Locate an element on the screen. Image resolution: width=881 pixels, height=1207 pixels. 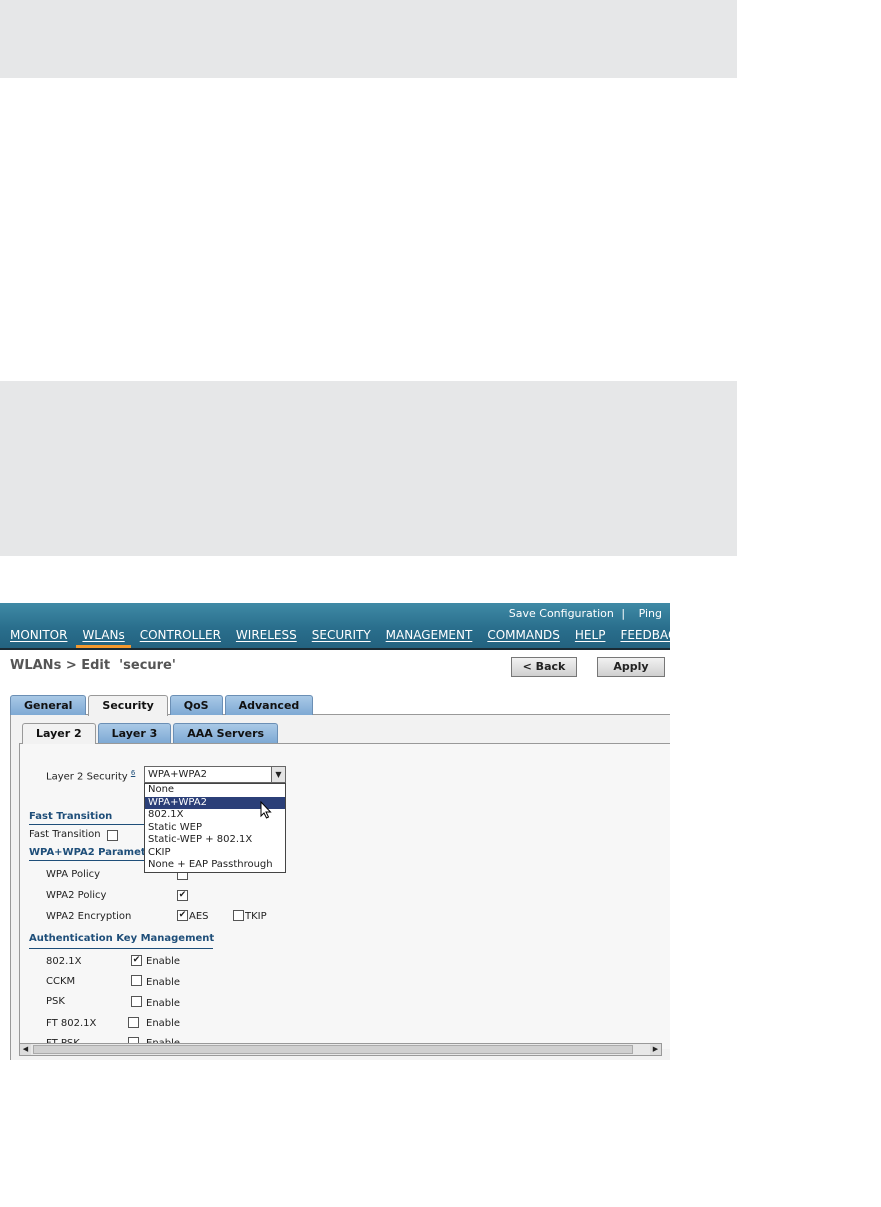
fast-transition-rule is located at coordinates (86, 824).